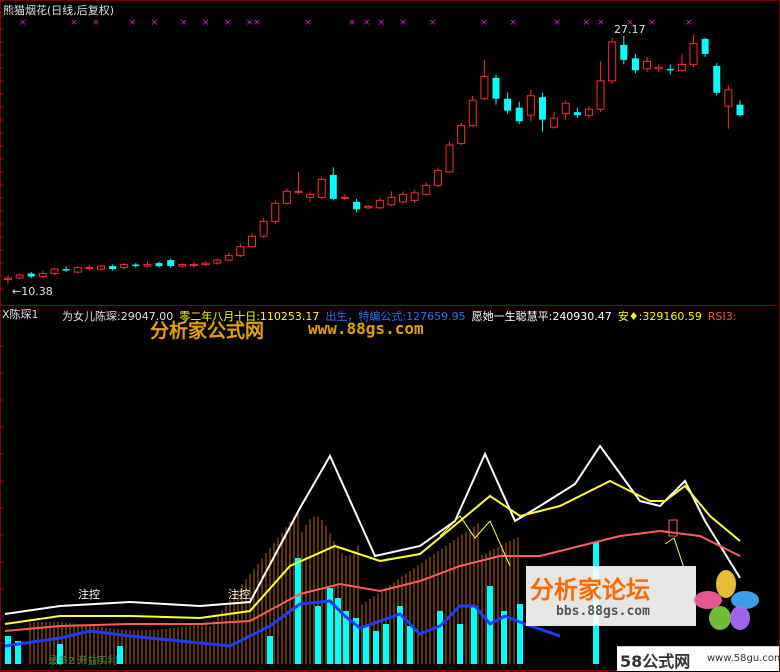 This screenshot has height=672, width=780. Describe the element at coordinates (722, 316) in the screenshot. I see `legend-item: RSI3:` at that location.